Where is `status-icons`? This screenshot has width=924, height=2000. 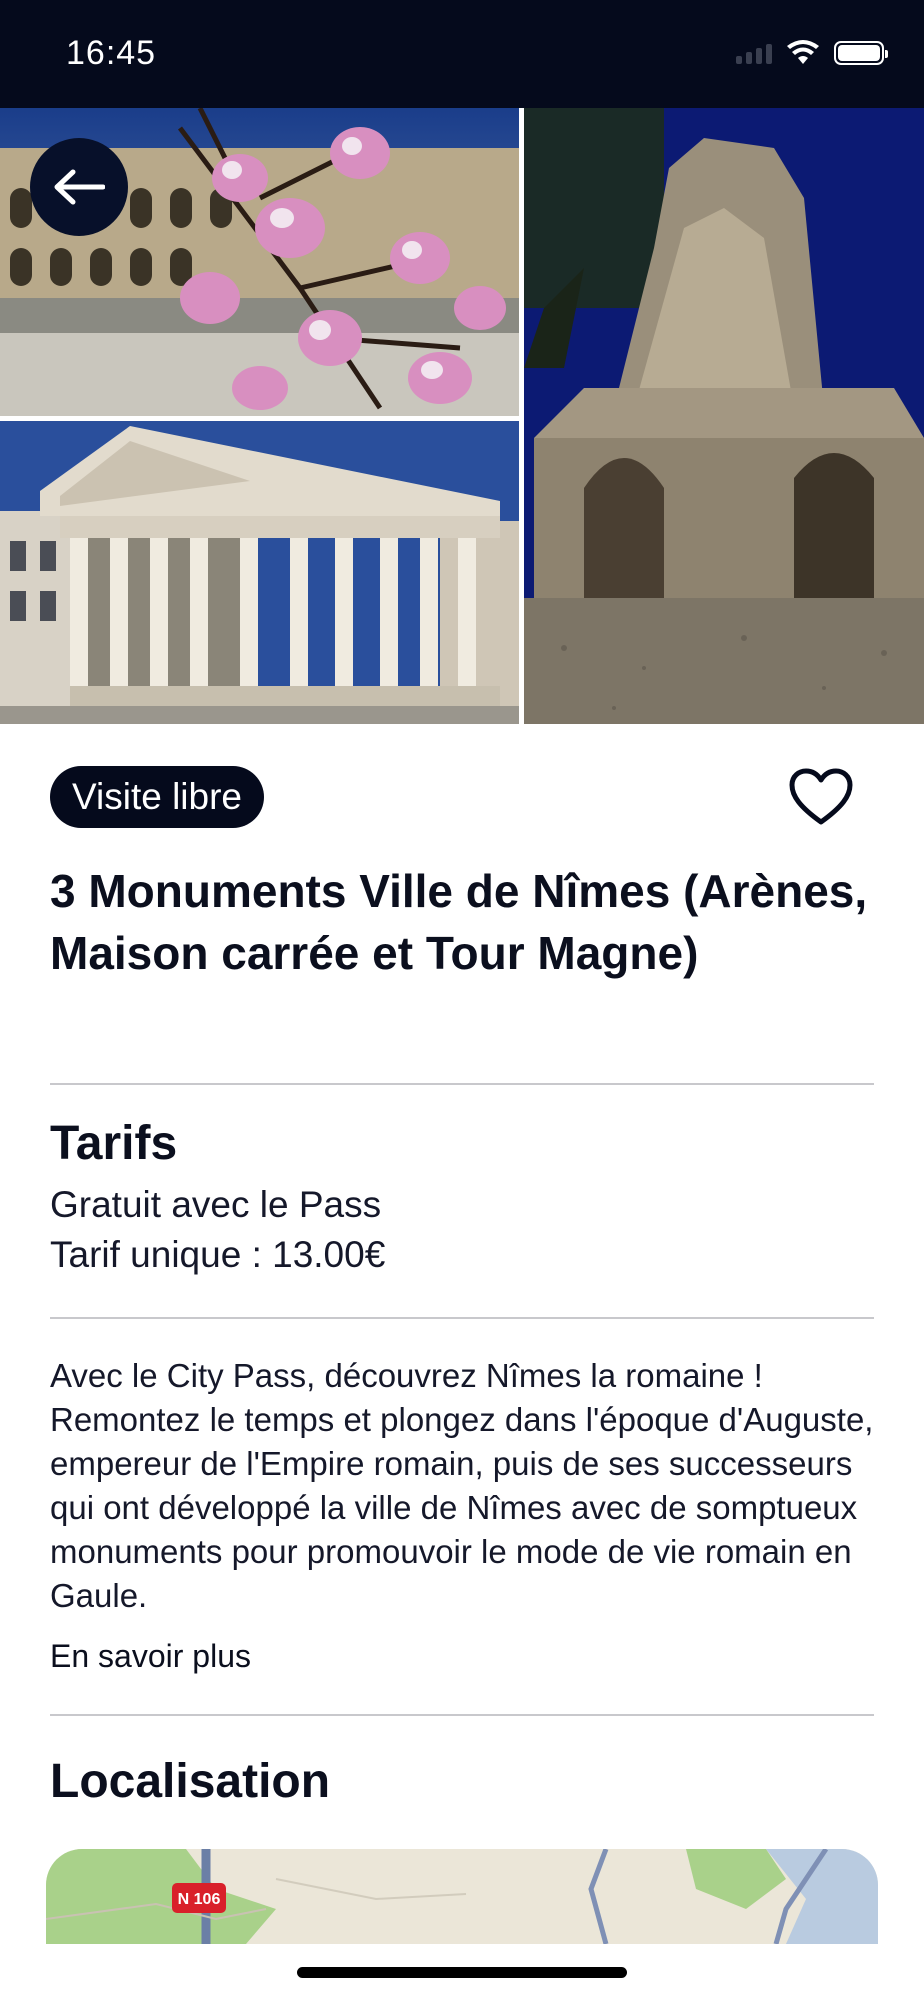 status-icons is located at coordinates (812, 53).